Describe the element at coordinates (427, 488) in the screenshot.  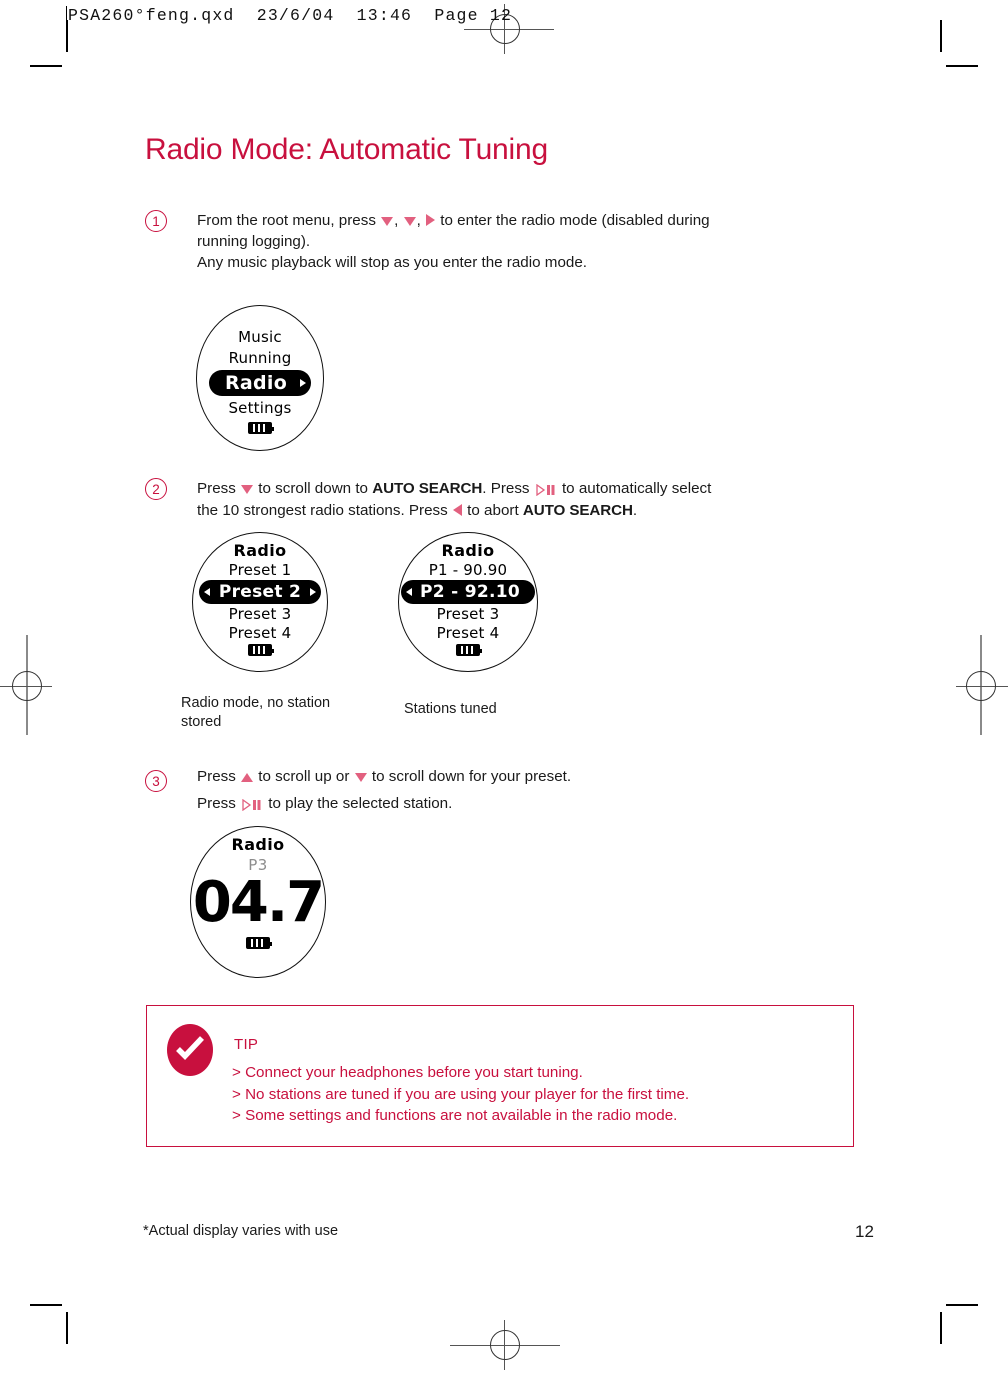
I see `step-2-keyword-auto-search: AUTO SEARCH` at that location.